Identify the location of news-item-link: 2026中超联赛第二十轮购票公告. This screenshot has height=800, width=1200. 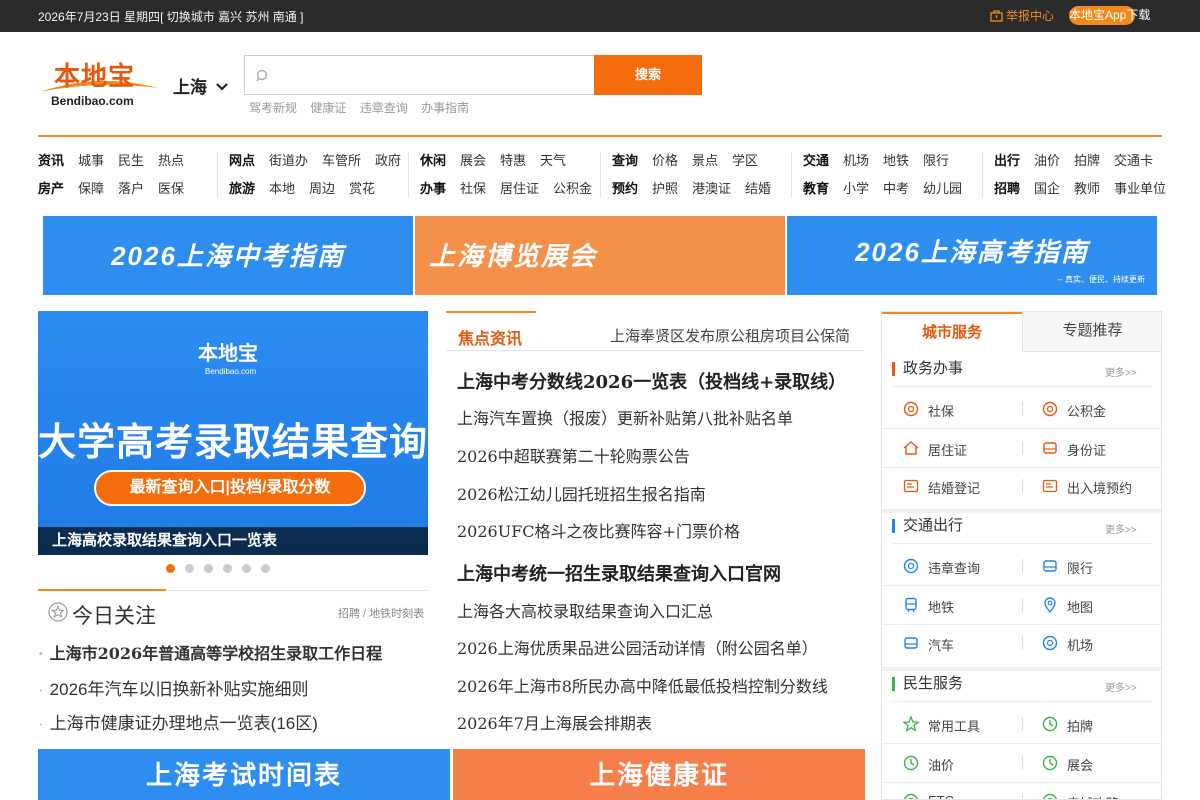
(573, 455).